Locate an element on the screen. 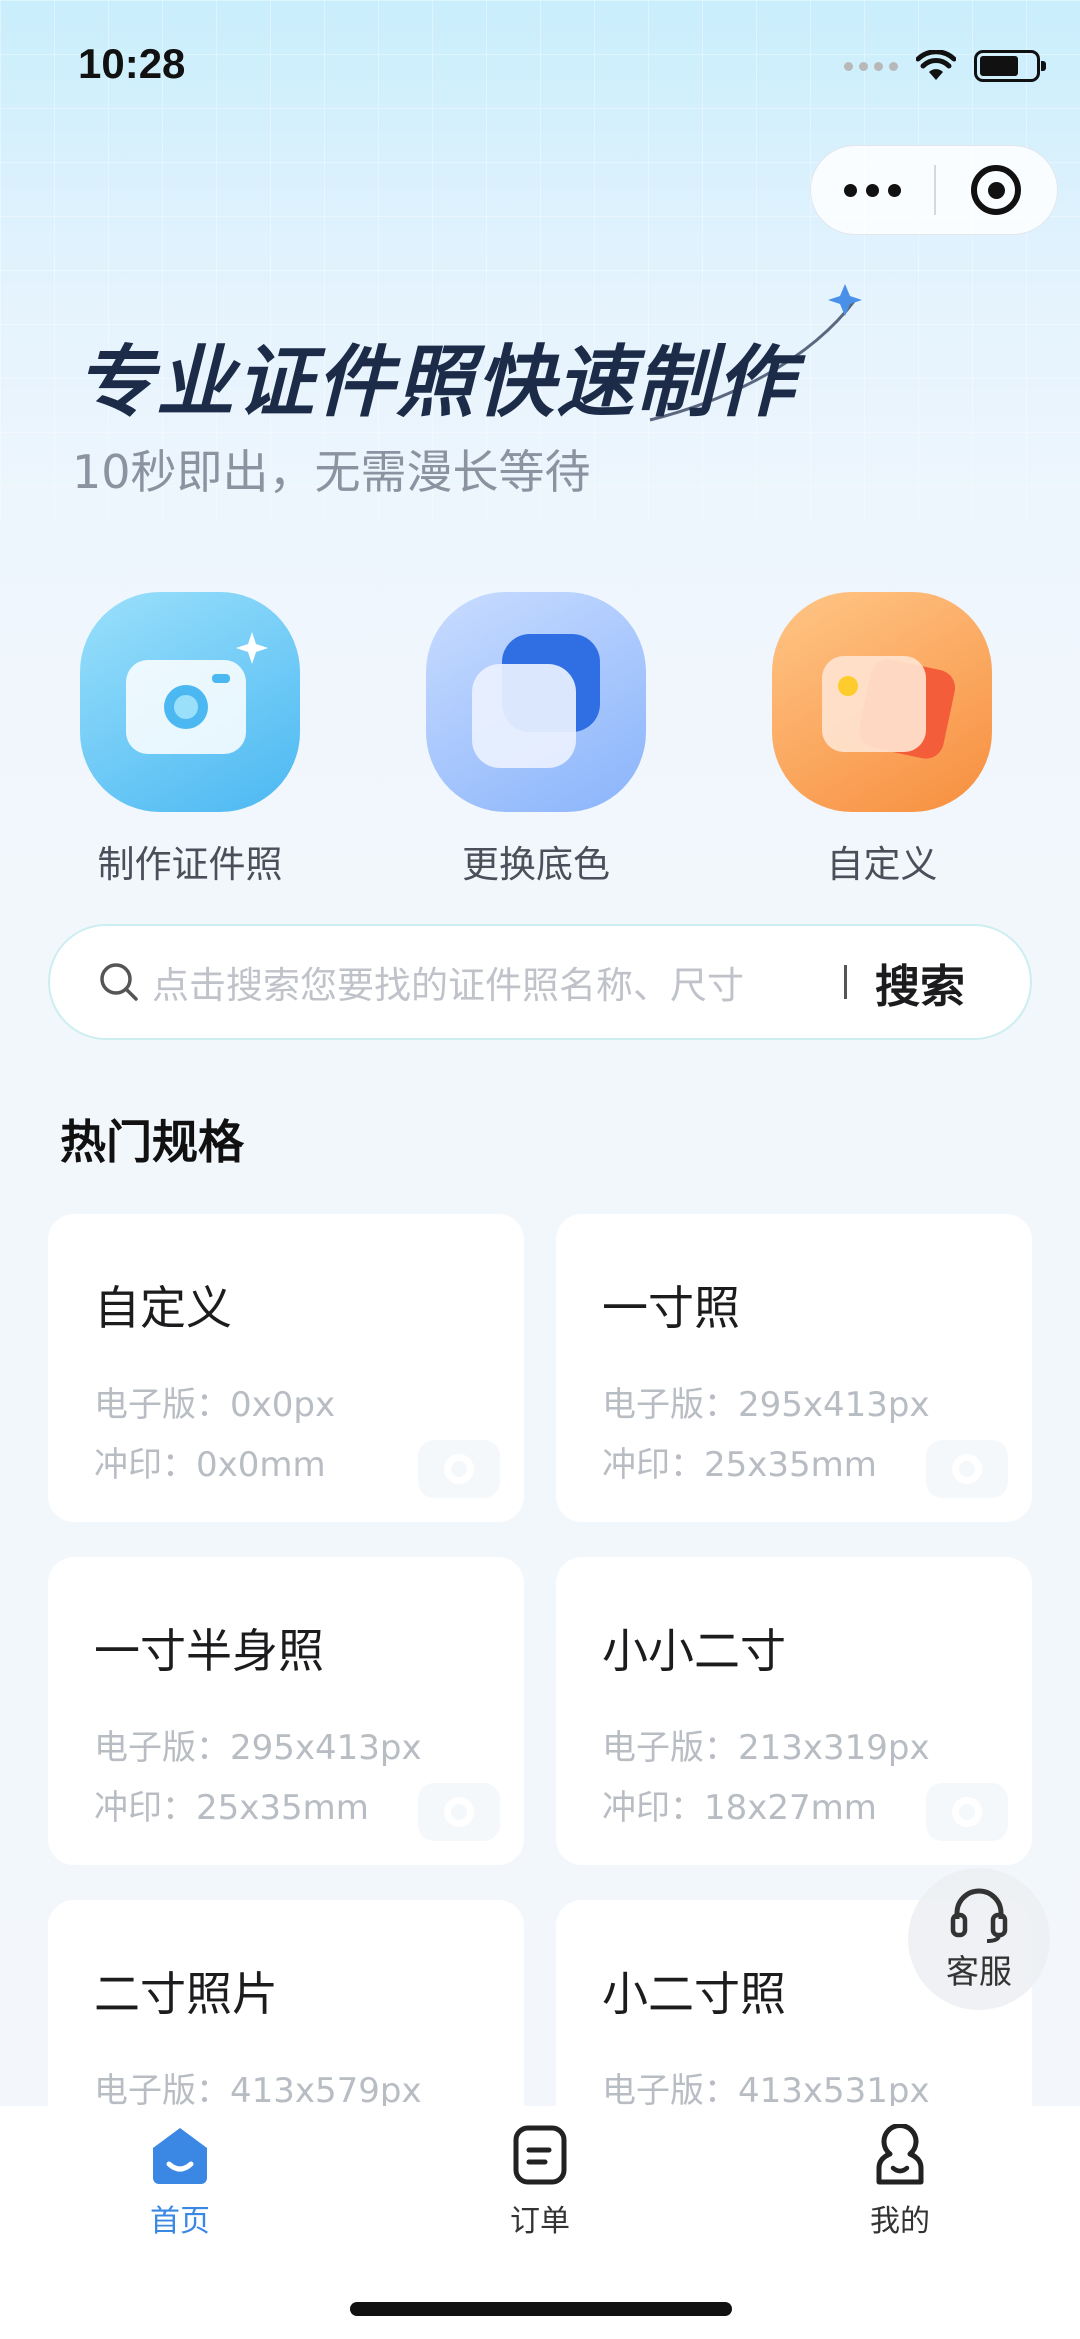  tab-orders: 订单 is located at coordinates (540, 2182).